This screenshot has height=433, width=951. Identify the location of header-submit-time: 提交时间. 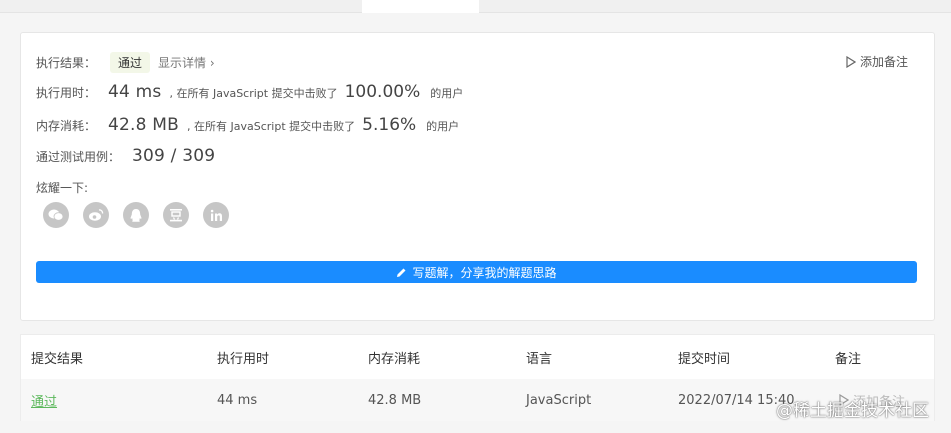
(704, 359).